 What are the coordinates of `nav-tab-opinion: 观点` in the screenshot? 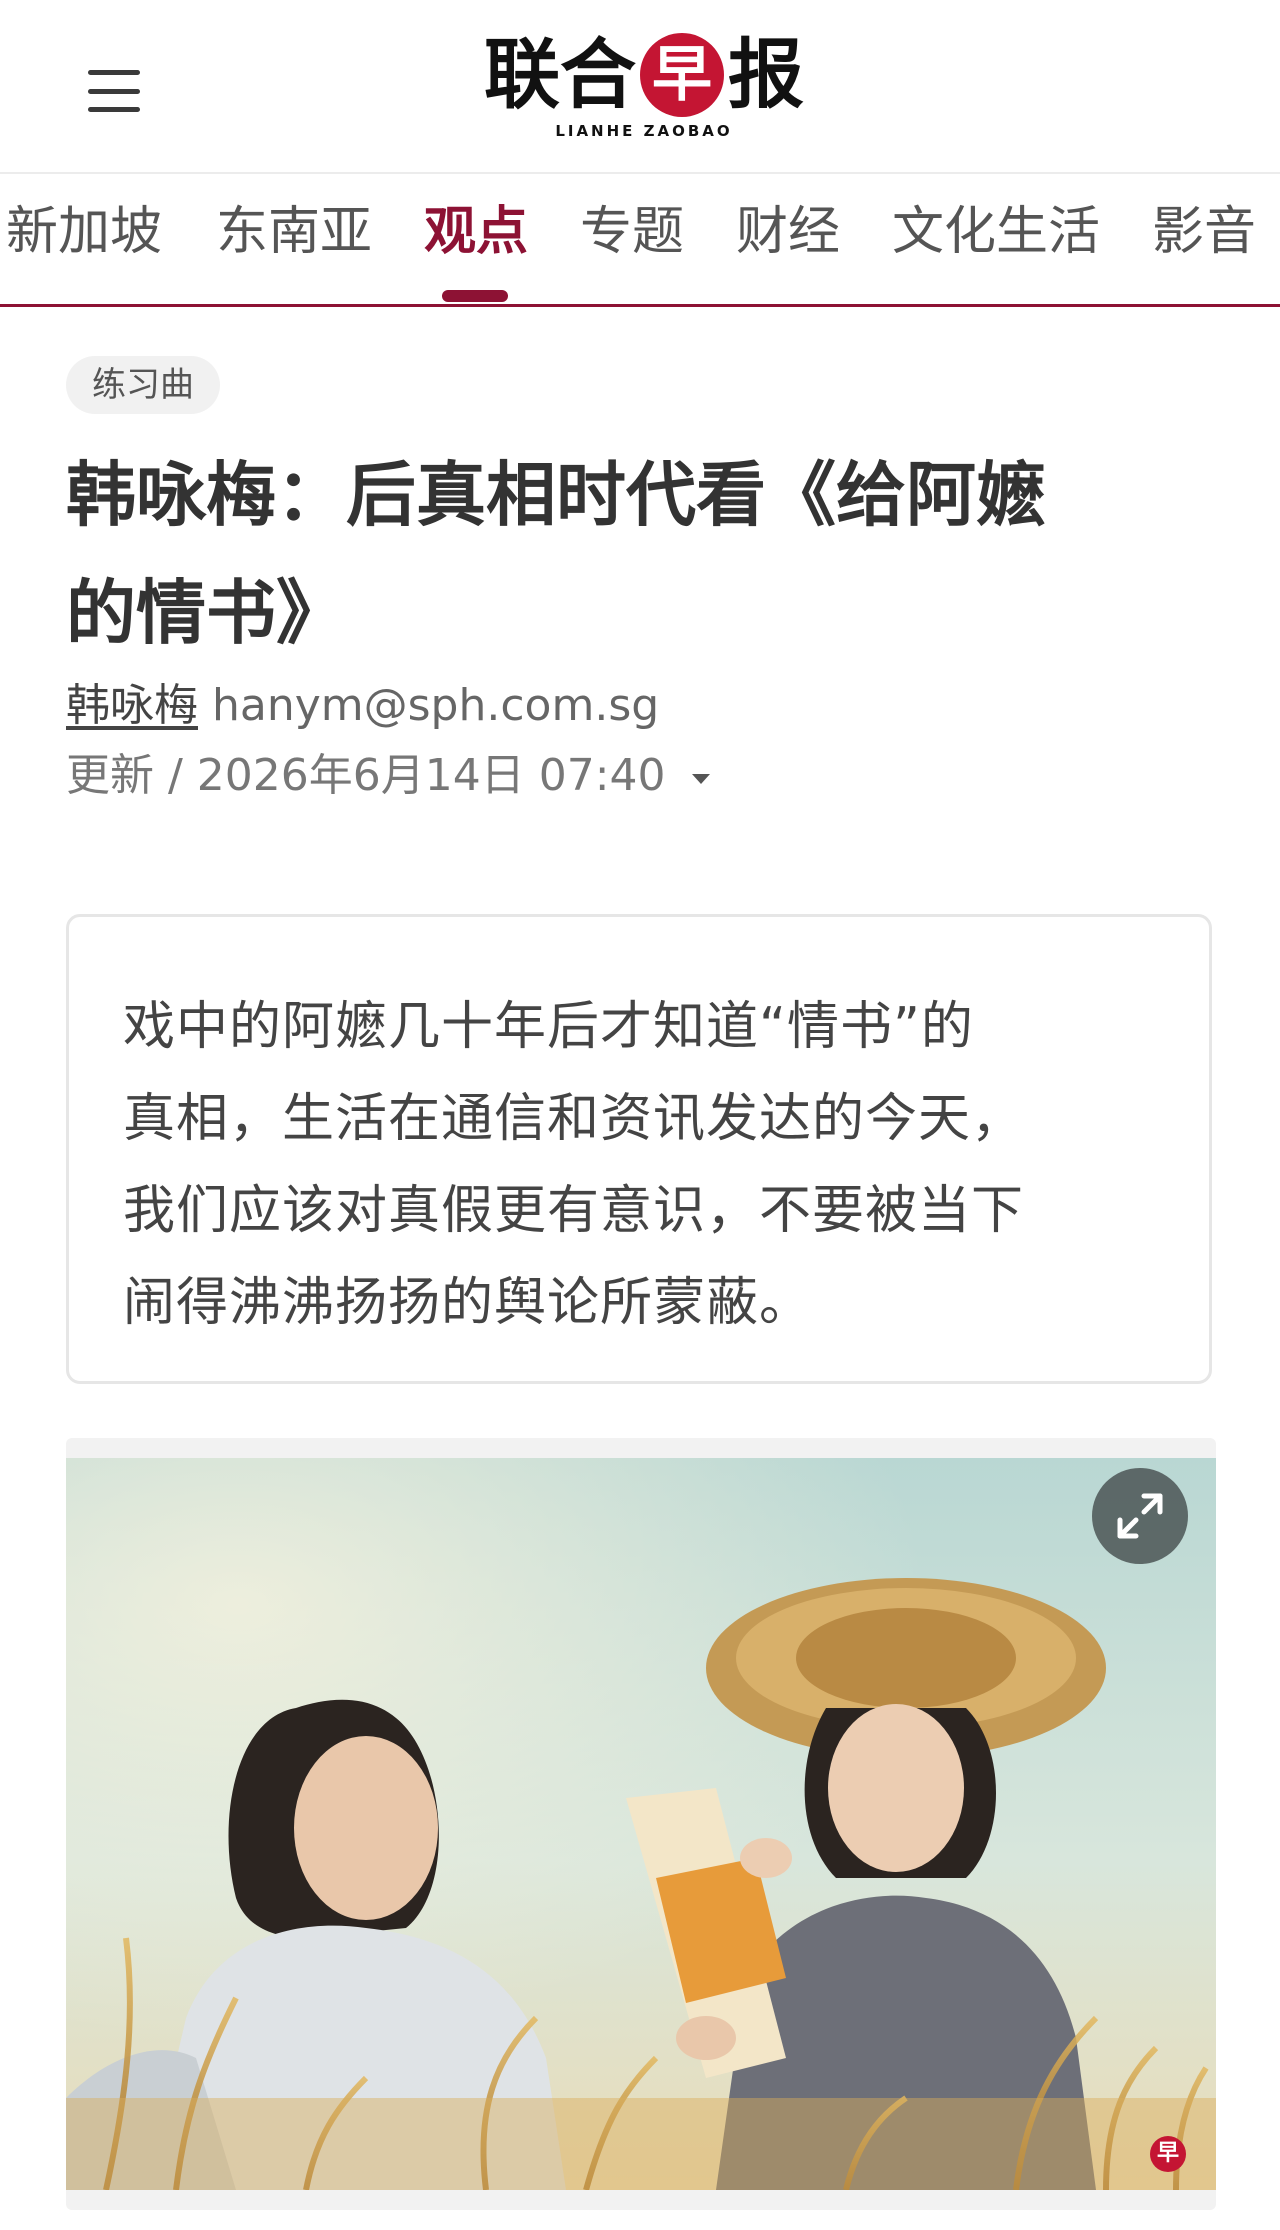 It's located at (476, 232).